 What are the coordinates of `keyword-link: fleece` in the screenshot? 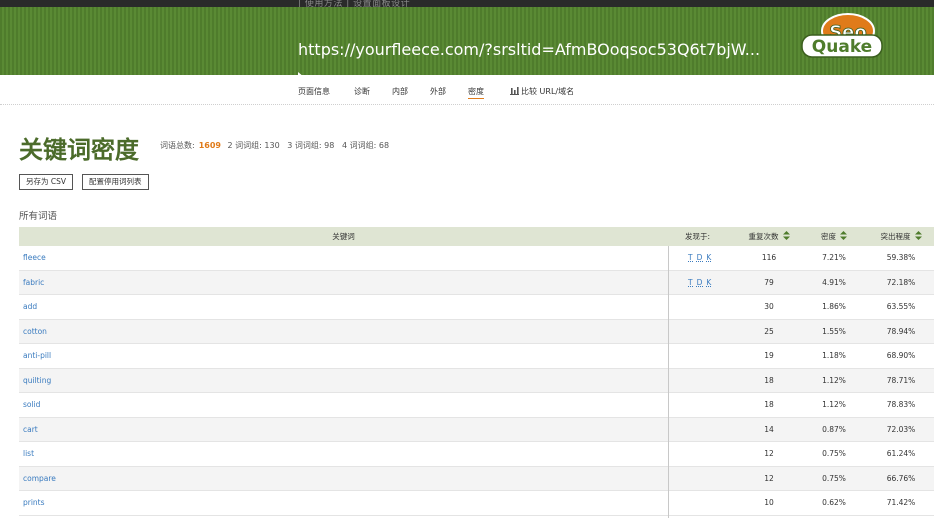 It's located at (34, 258).